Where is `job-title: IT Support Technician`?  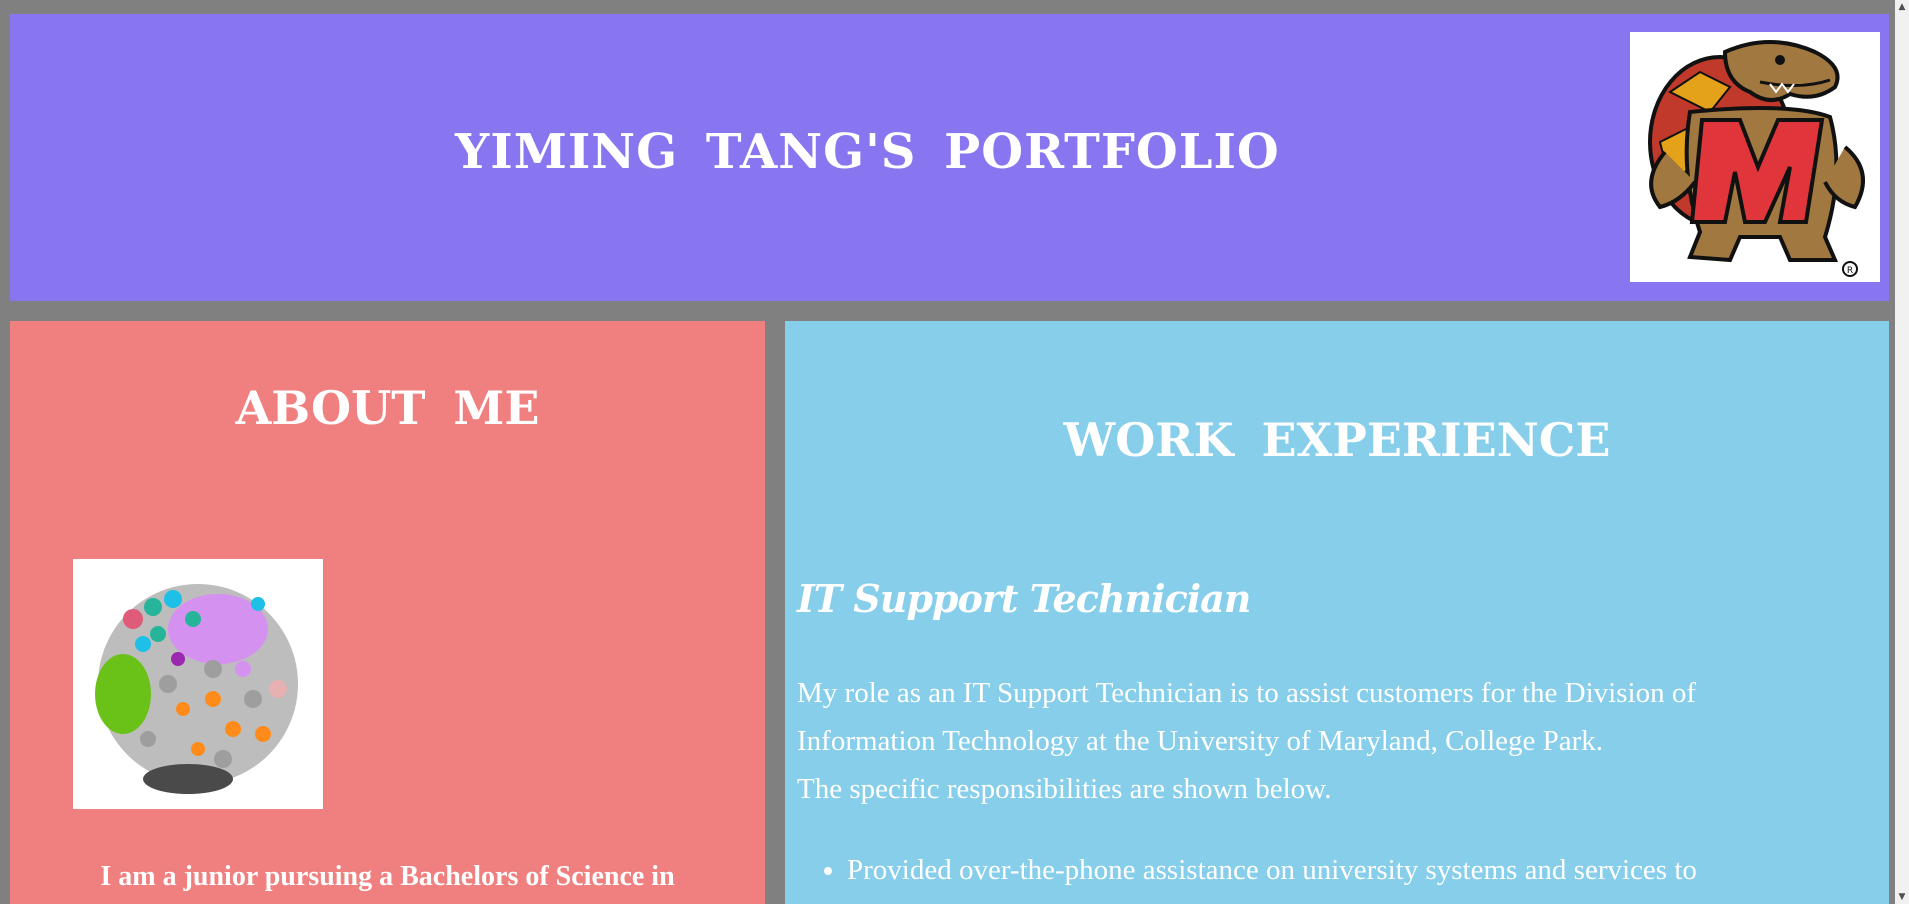
job-title: IT Support Technician is located at coordinates (1024, 598).